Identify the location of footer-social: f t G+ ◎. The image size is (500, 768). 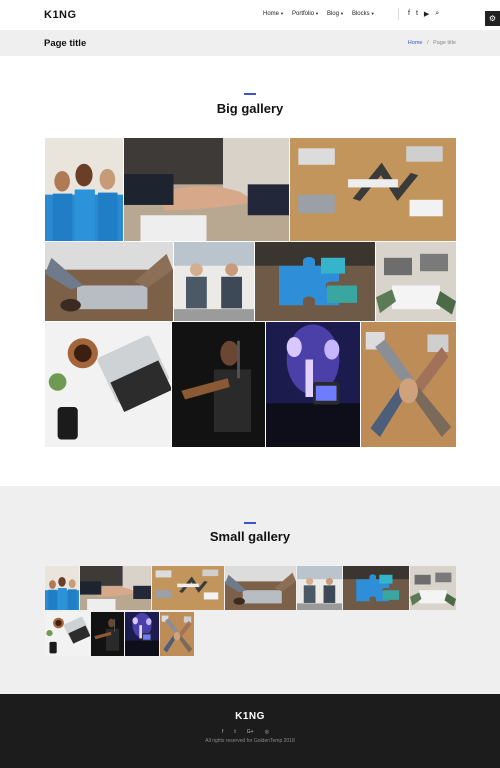
(245, 732).